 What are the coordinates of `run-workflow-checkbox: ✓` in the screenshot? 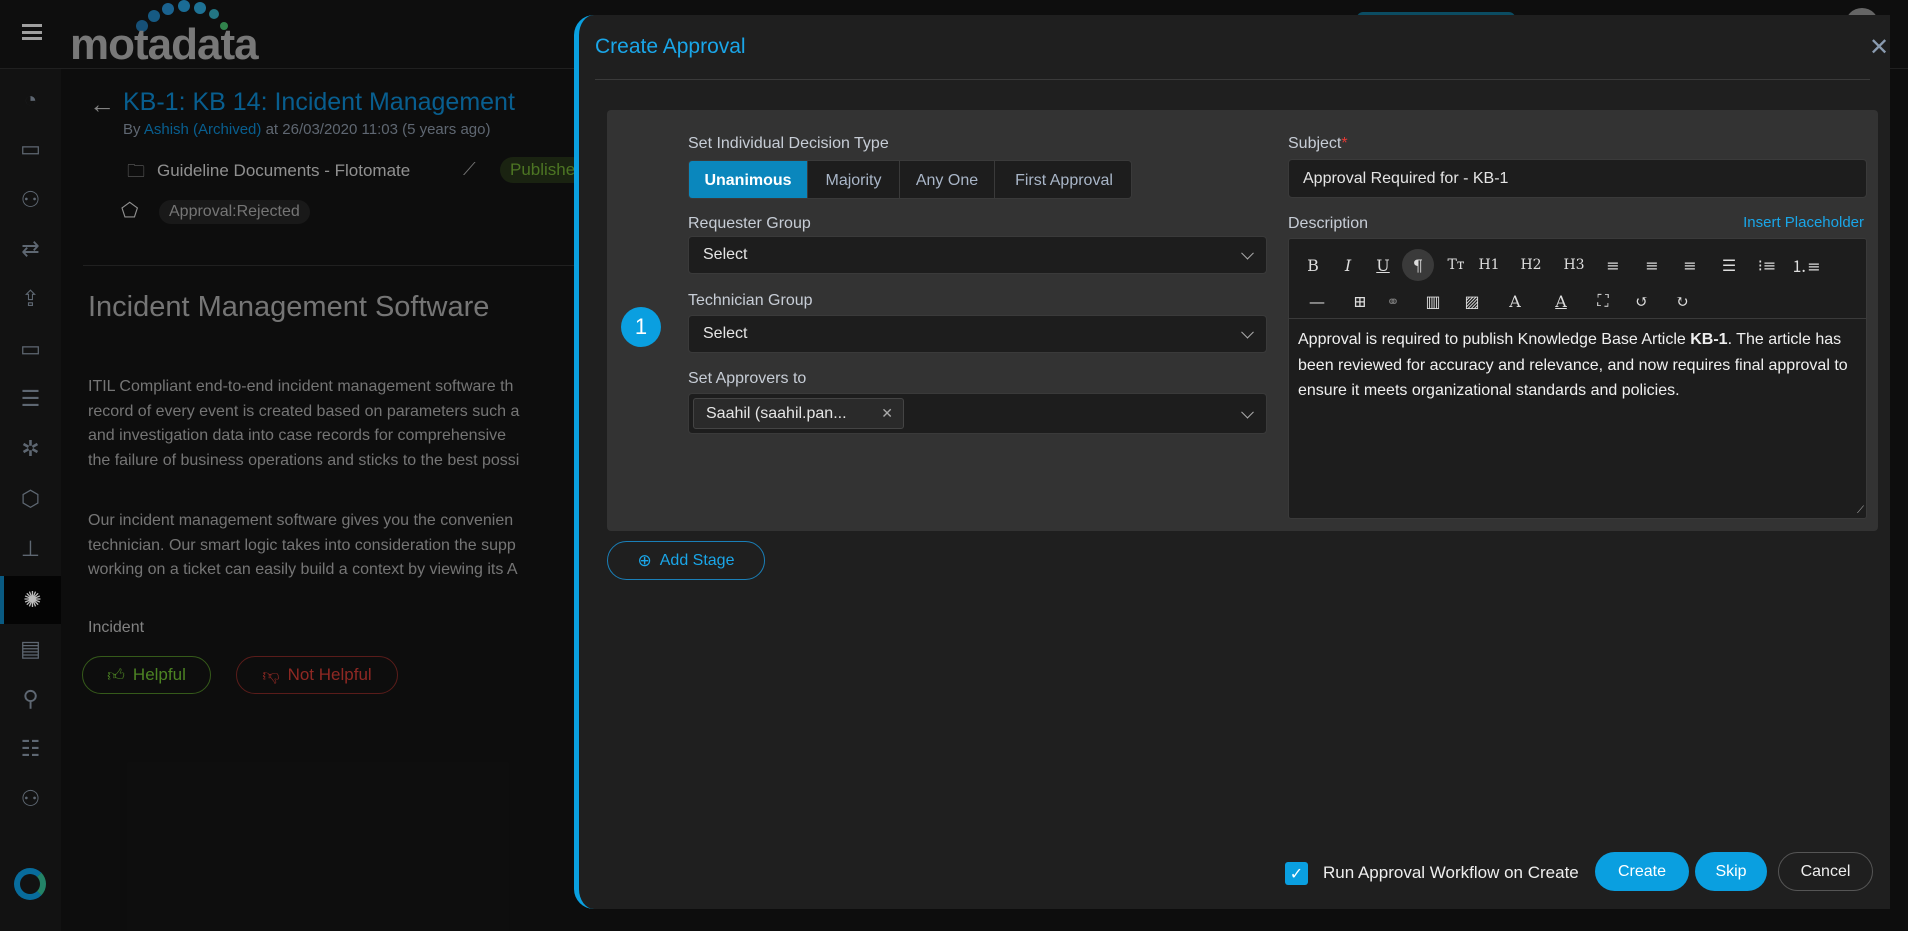 It's located at (1296, 873).